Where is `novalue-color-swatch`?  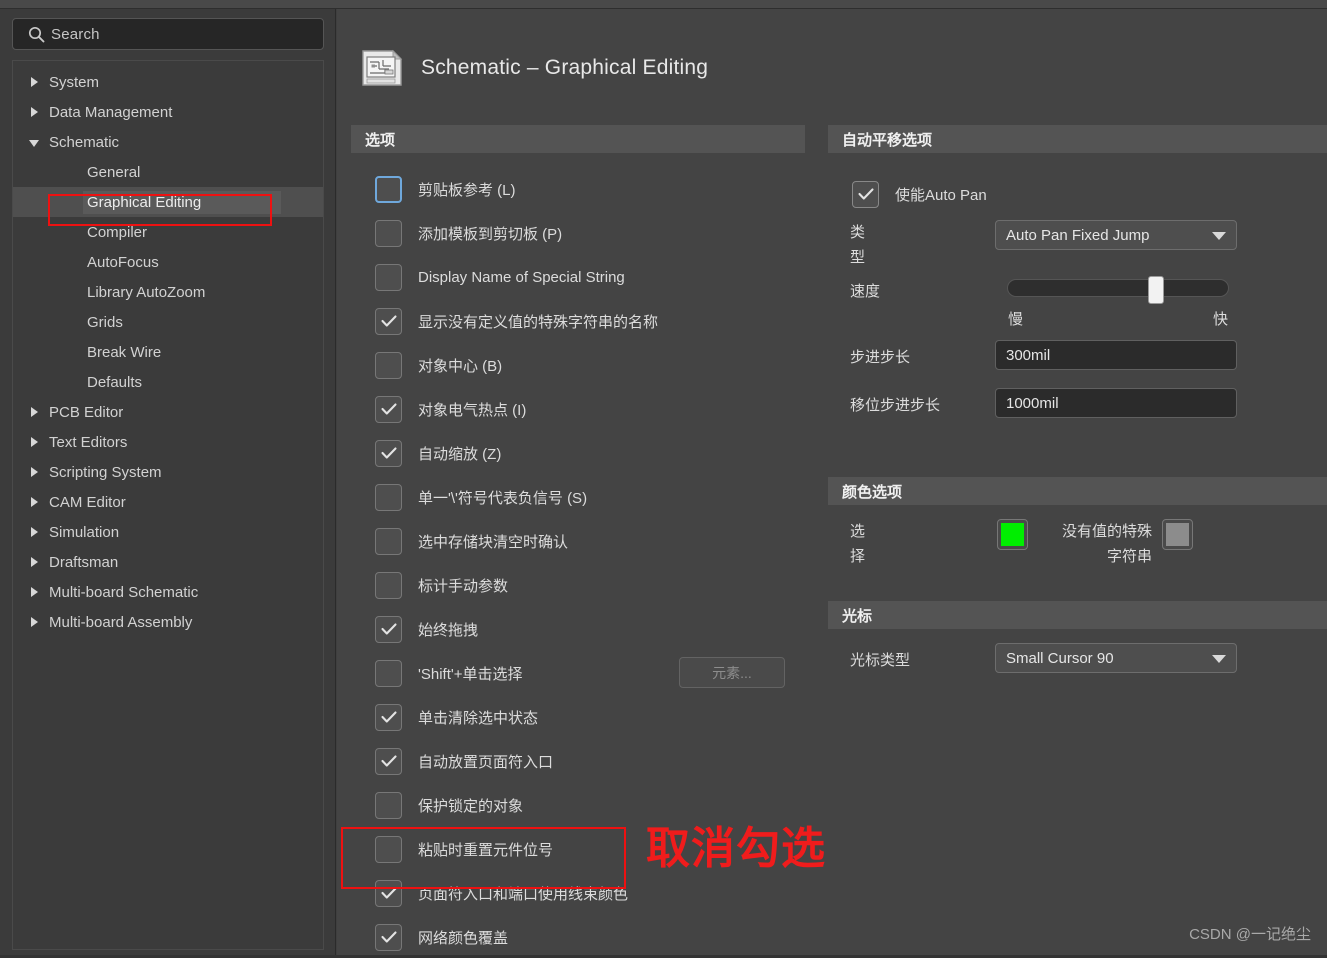
novalue-color-swatch is located at coordinates (1177, 534).